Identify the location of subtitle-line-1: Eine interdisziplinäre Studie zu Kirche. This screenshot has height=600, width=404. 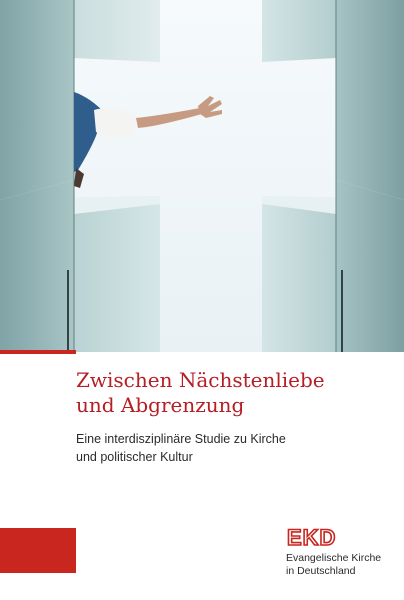
(181, 439).